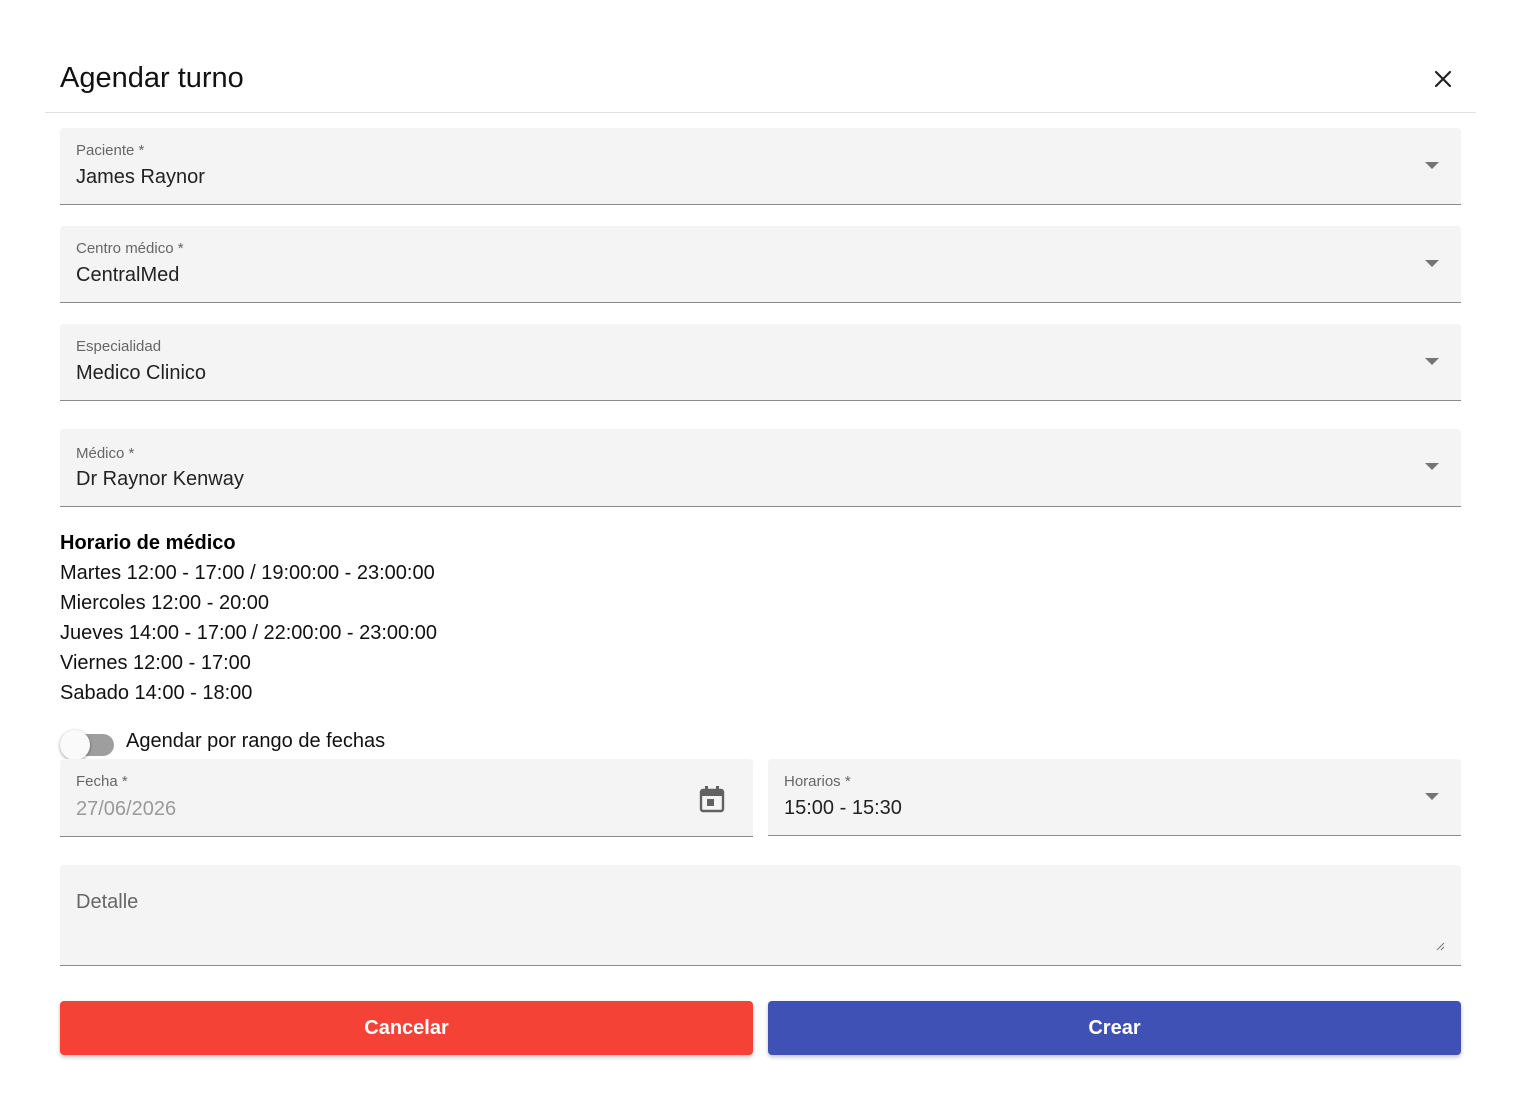 The height and width of the screenshot is (1101, 1524). I want to click on detail-textarea: Detalle, so click(760, 915).